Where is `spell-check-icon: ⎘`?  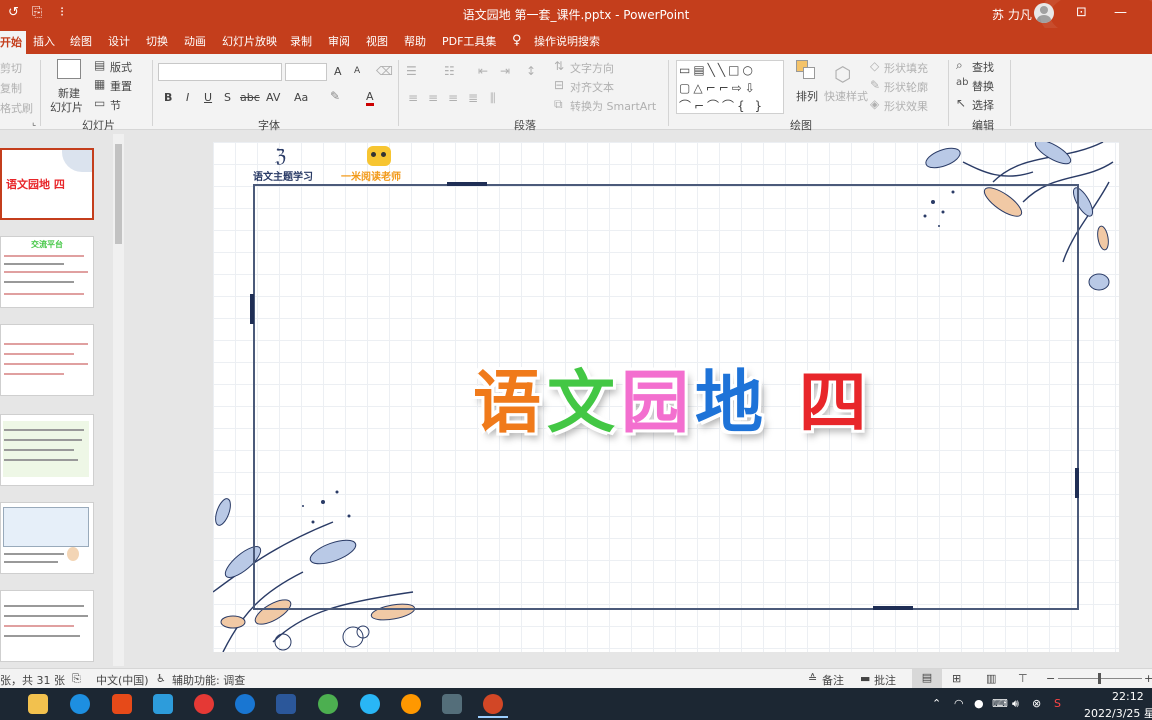
spell-check-icon: ⎘ is located at coordinates (76, 679).